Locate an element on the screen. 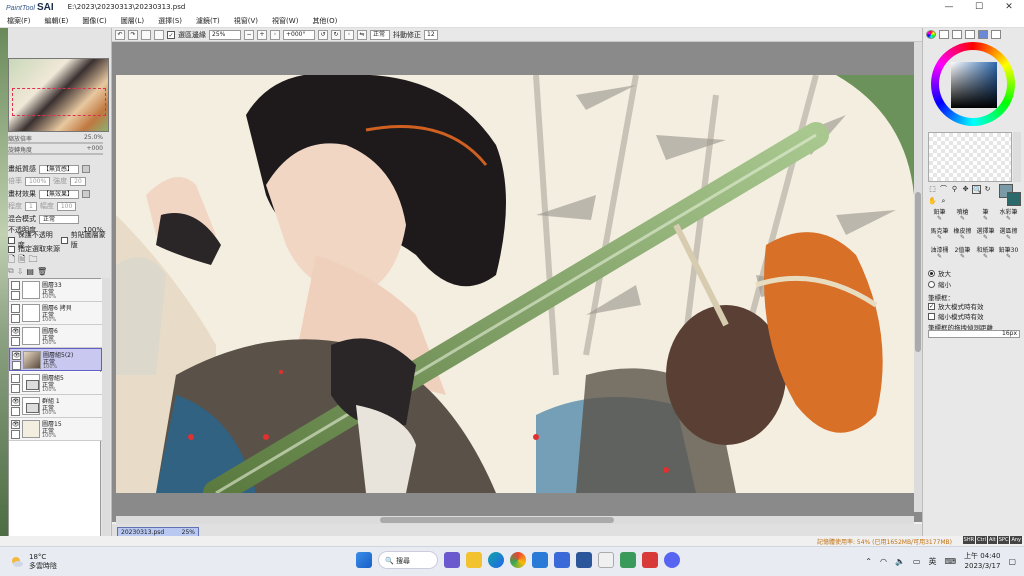 The height and width of the screenshot is (576, 1024). teams-icon is located at coordinates (452, 560).